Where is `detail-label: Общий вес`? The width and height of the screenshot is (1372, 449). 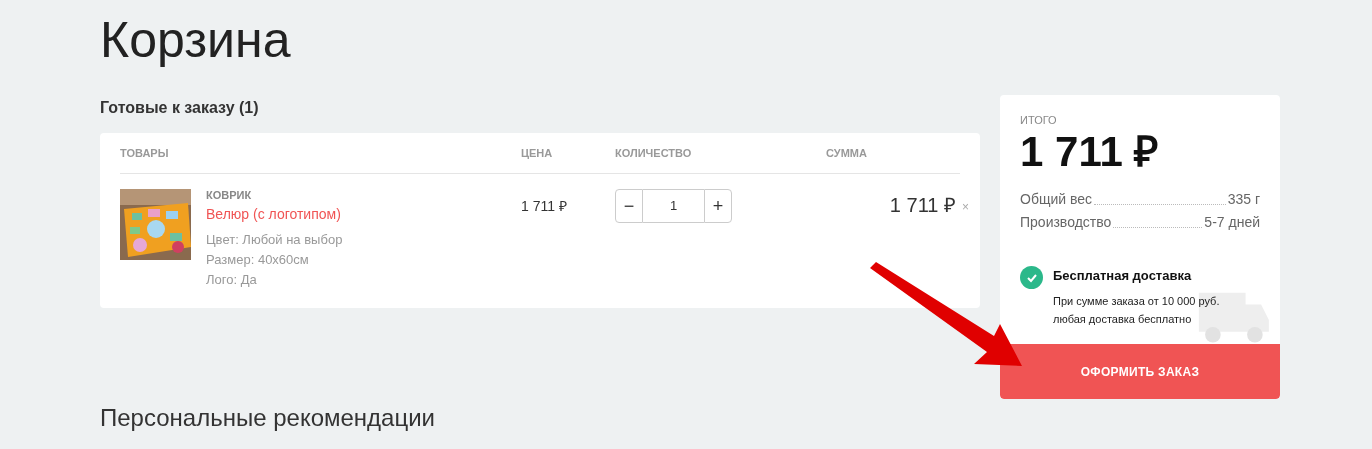
detail-label: Общий вес is located at coordinates (1056, 199).